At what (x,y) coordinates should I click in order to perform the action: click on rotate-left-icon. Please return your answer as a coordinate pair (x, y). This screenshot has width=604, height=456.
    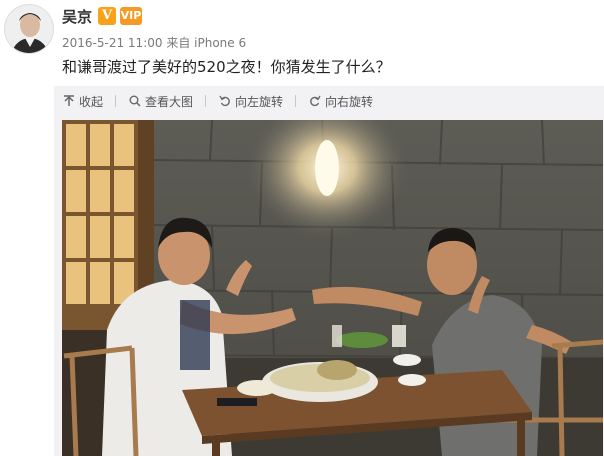
    Looking at the image, I should click on (225, 101).